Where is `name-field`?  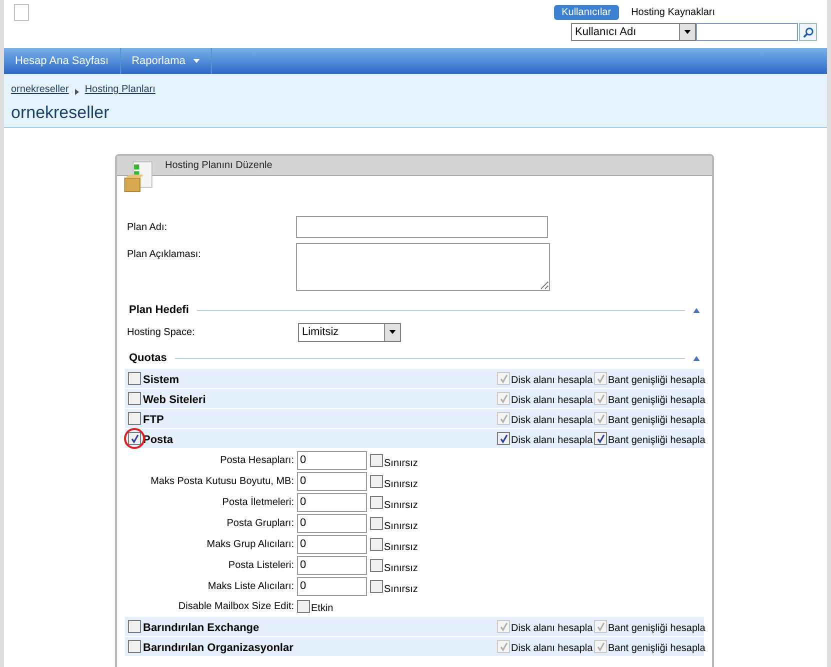 name-field is located at coordinates (422, 227).